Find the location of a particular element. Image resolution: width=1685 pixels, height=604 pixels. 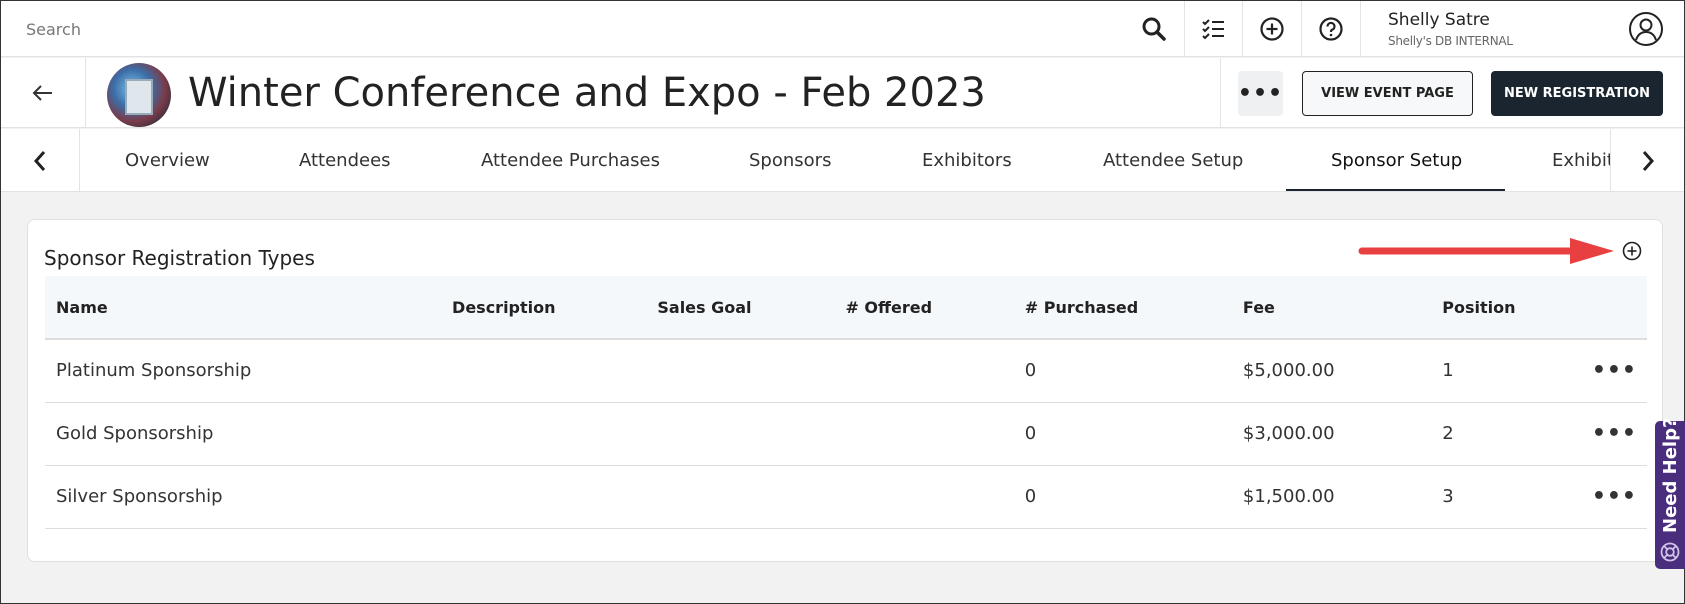

table-row: Silver Sponsorship 0 $1,500.00 3 ••• is located at coordinates (846, 497).